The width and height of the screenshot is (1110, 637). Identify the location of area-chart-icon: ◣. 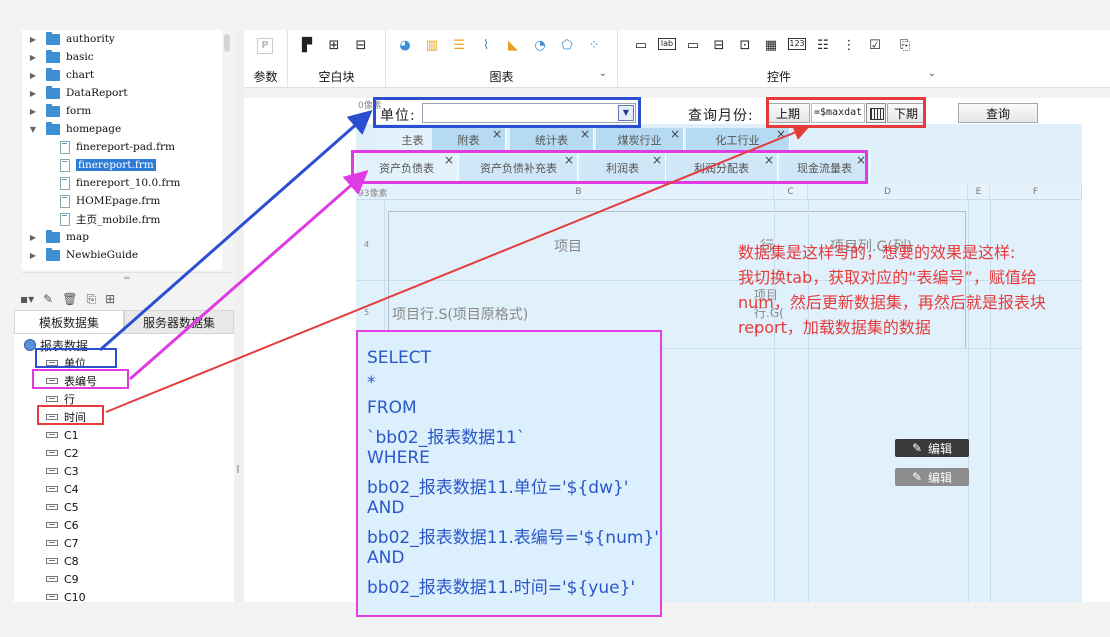
(513, 46).